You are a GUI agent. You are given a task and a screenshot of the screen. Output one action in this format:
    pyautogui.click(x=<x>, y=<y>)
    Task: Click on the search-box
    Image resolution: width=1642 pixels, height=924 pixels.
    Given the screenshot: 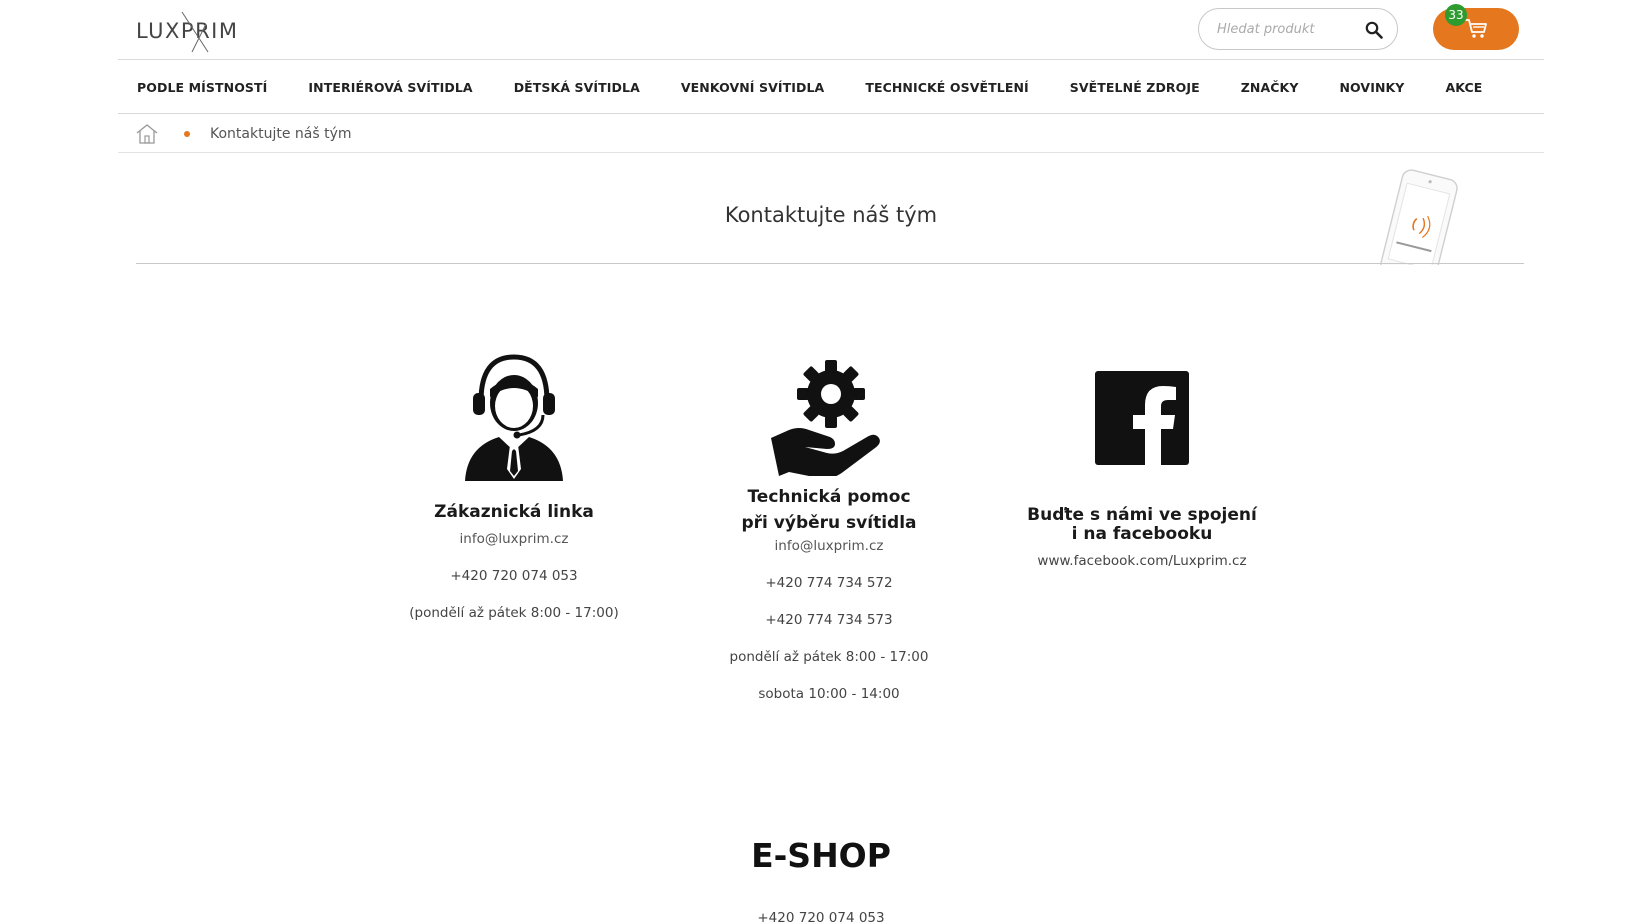 What is the action you would take?
    pyautogui.click(x=1298, y=29)
    